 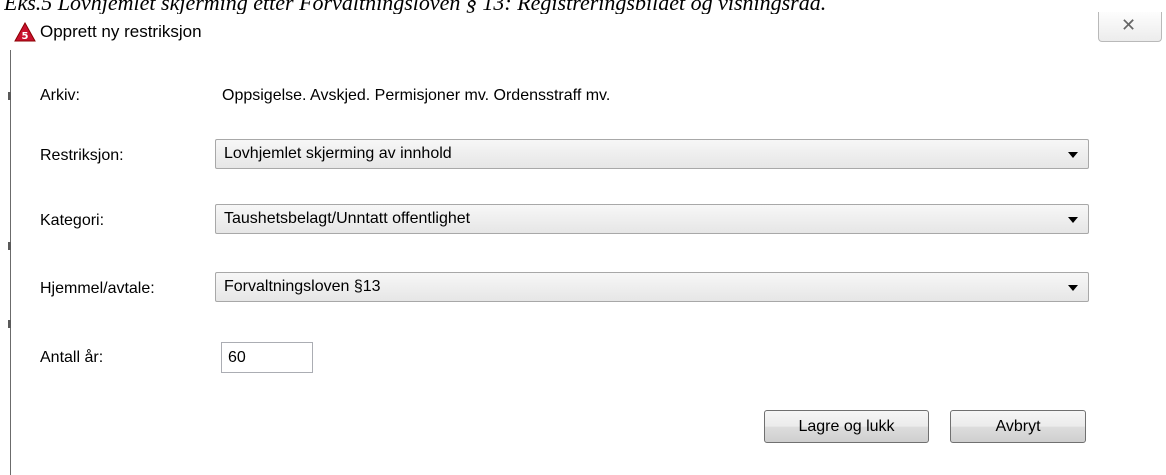 I want to click on title-bar: 5 Opprett ny restriksjon ✕, so click(x=583, y=31).